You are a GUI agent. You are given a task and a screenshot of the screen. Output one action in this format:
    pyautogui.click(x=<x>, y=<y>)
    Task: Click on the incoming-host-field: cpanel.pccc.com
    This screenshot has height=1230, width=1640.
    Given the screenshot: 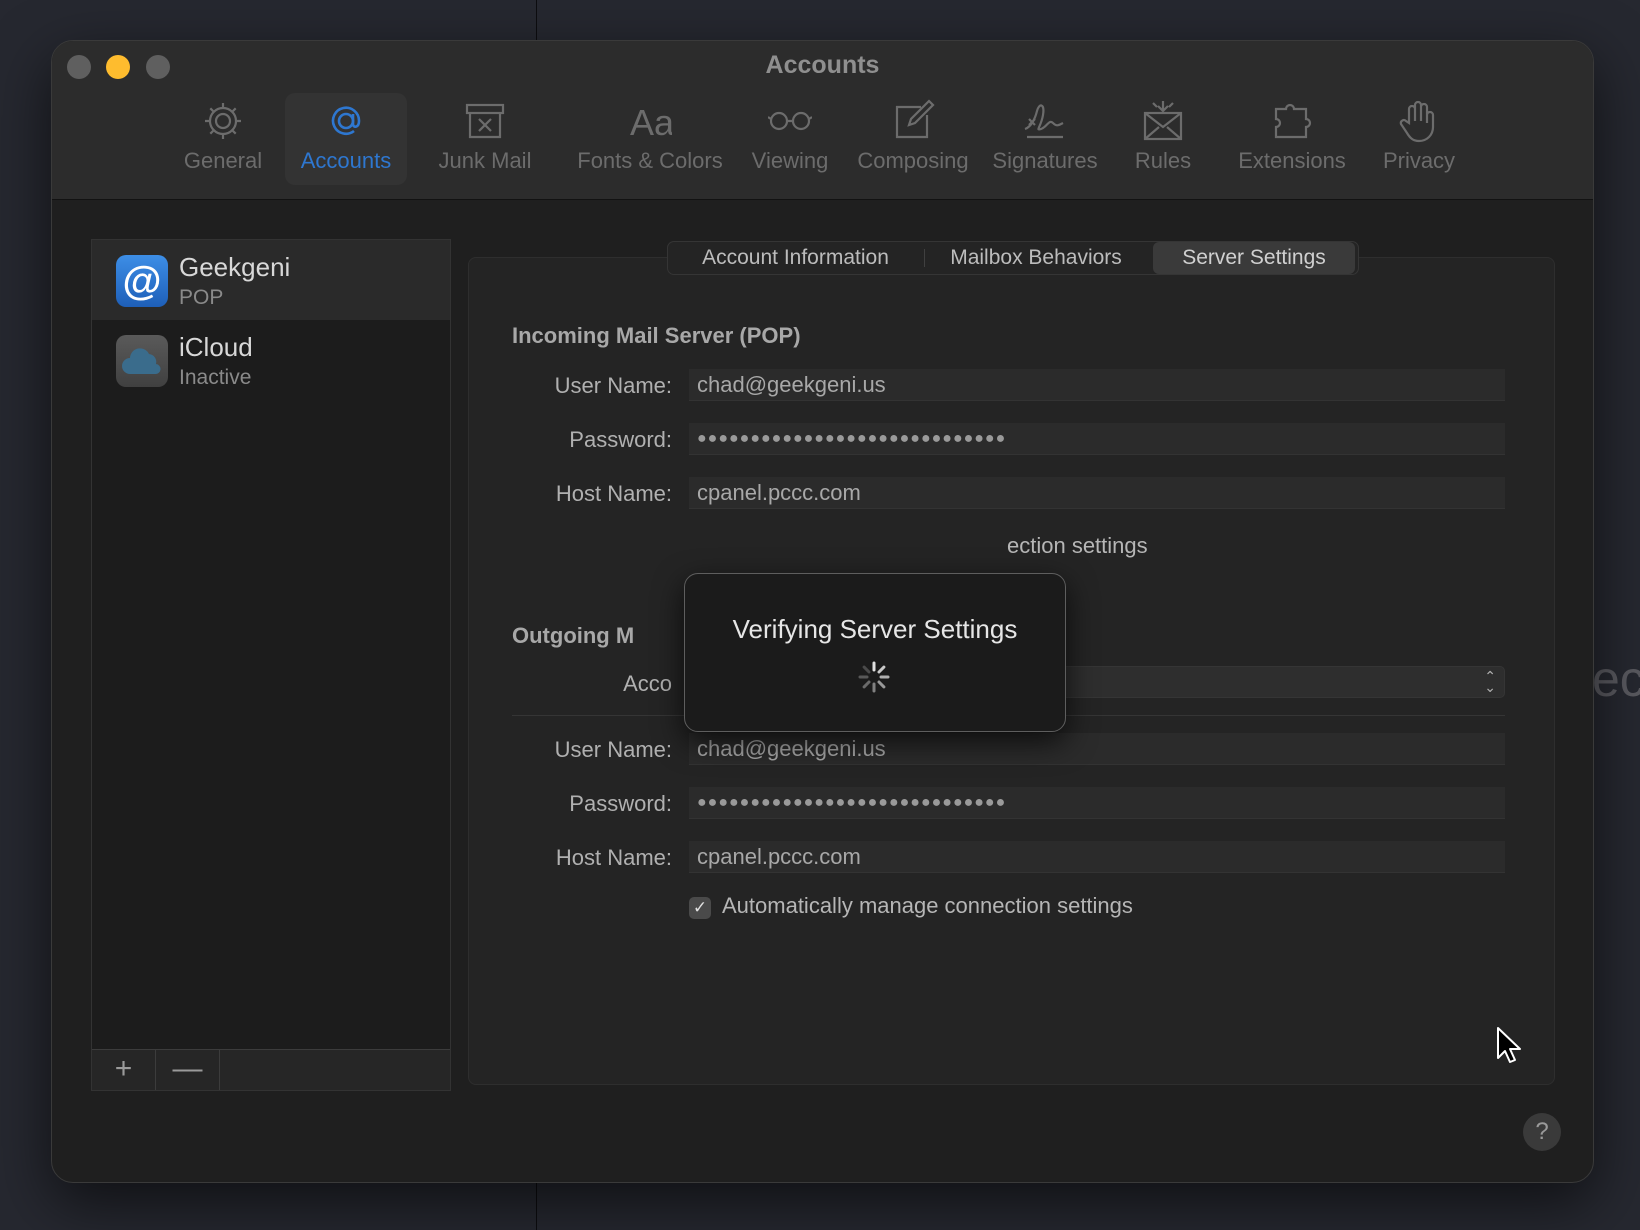 What is the action you would take?
    pyautogui.click(x=1097, y=493)
    